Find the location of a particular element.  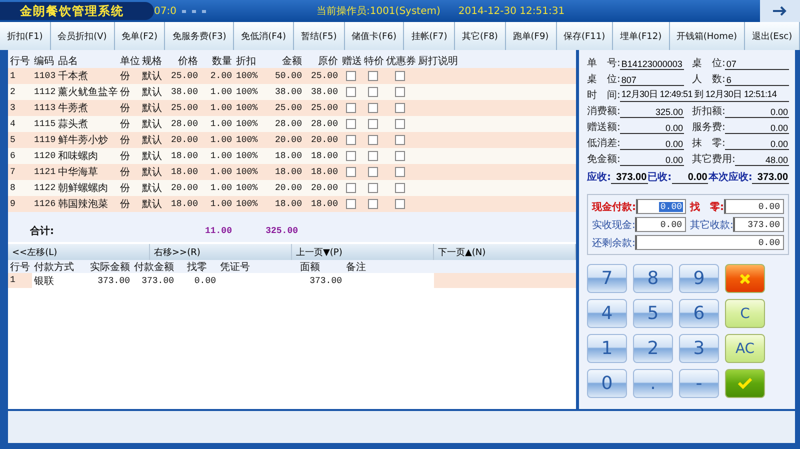

app-title: 金朗餐饮管理系统 is located at coordinates (77, 11).